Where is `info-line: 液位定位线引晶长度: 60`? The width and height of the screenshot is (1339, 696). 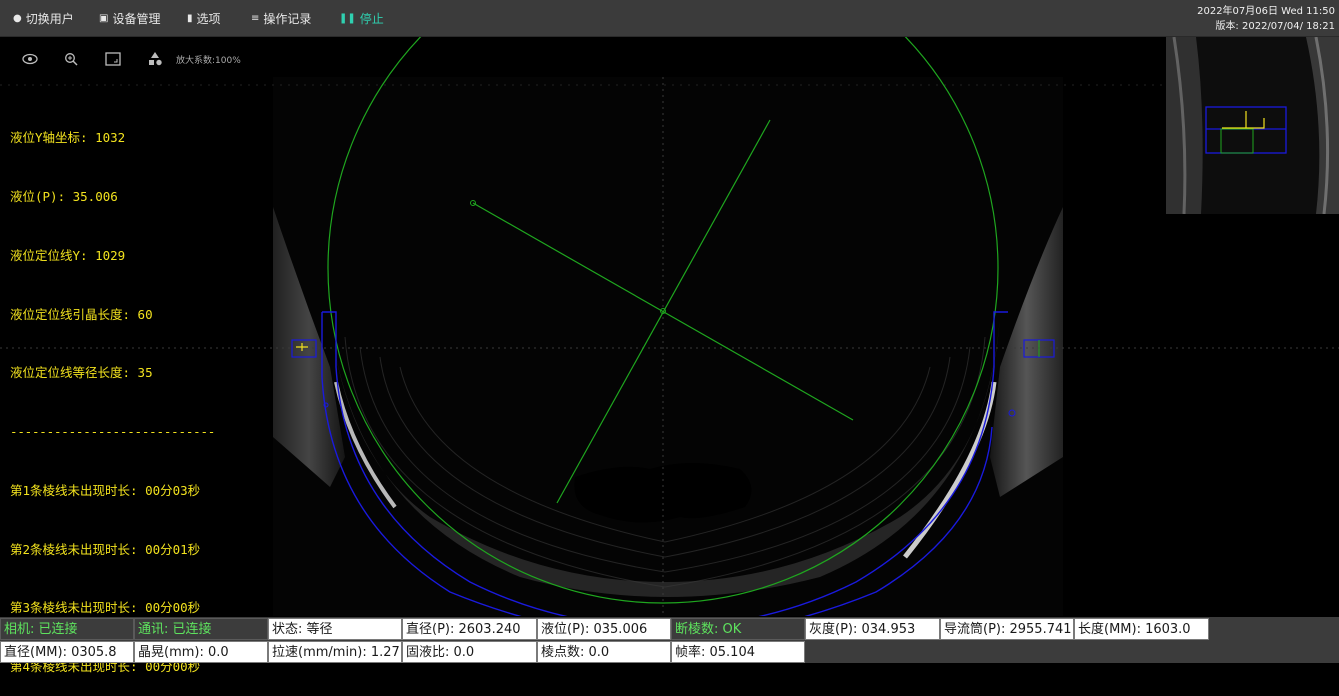 info-line: 液位定位线引晶长度: 60 is located at coordinates (81, 314).